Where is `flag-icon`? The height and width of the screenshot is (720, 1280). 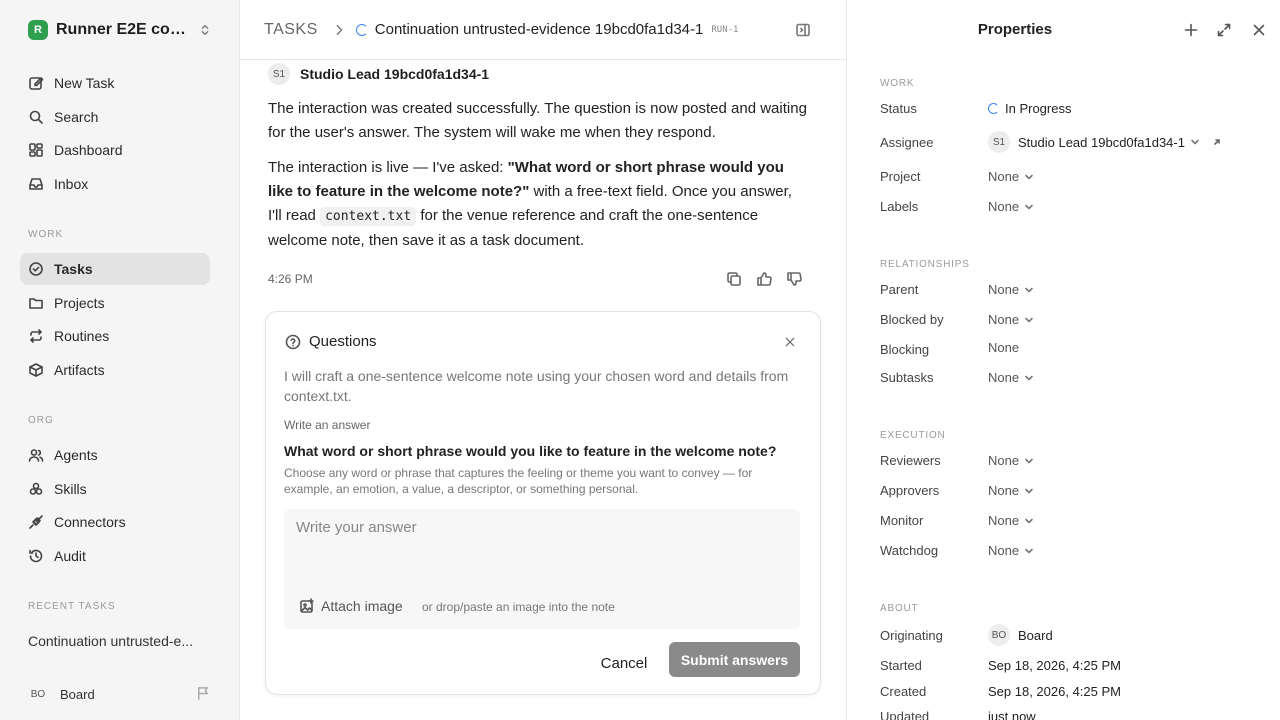
flag-icon is located at coordinates (203, 693).